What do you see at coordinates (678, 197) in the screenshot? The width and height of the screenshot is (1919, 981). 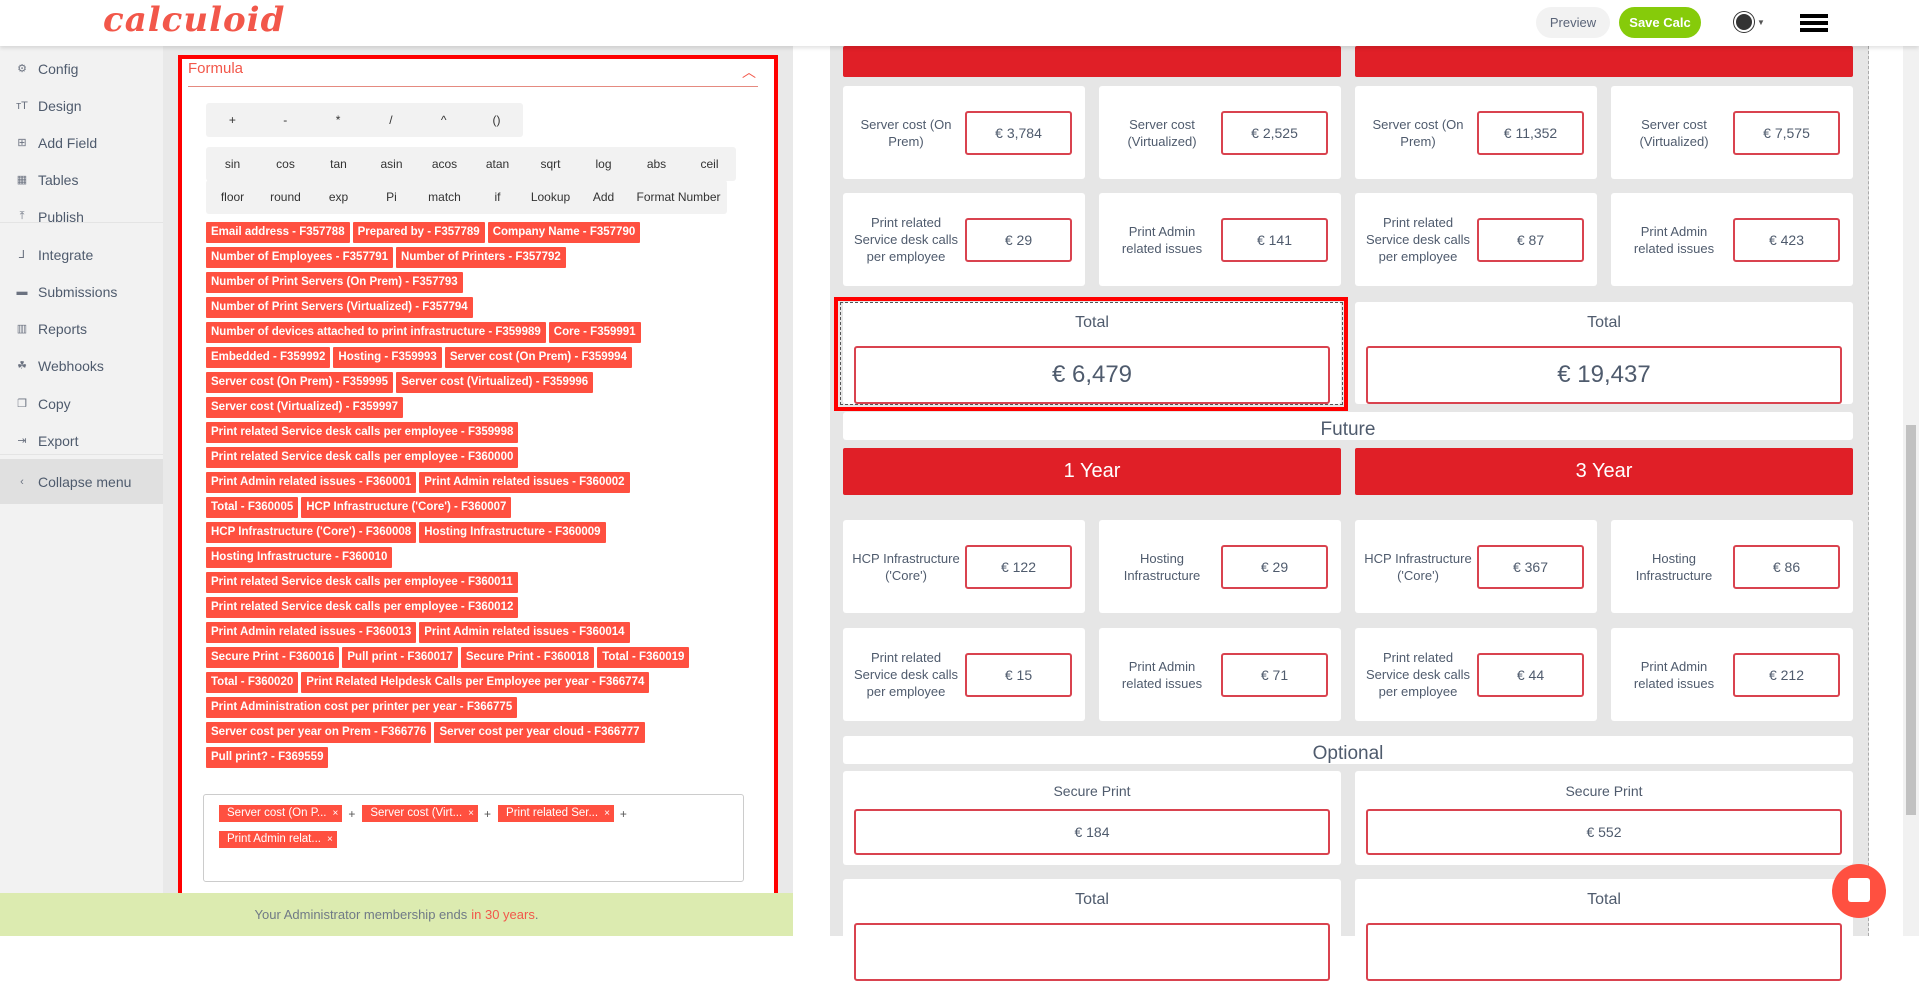 I see `function-button: Format Number` at bounding box center [678, 197].